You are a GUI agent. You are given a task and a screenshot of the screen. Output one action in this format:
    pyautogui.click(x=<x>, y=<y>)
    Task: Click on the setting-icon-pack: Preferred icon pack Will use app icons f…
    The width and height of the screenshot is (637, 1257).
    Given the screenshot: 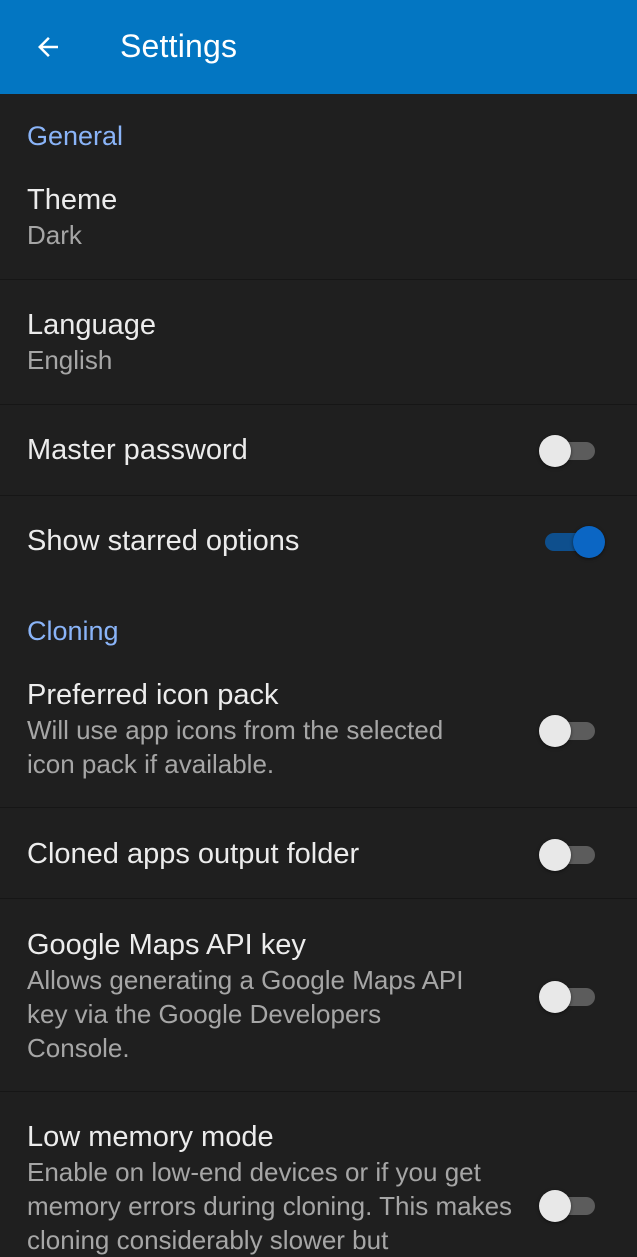 What is the action you would take?
    pyautogui.click(x=318, y=739)
    